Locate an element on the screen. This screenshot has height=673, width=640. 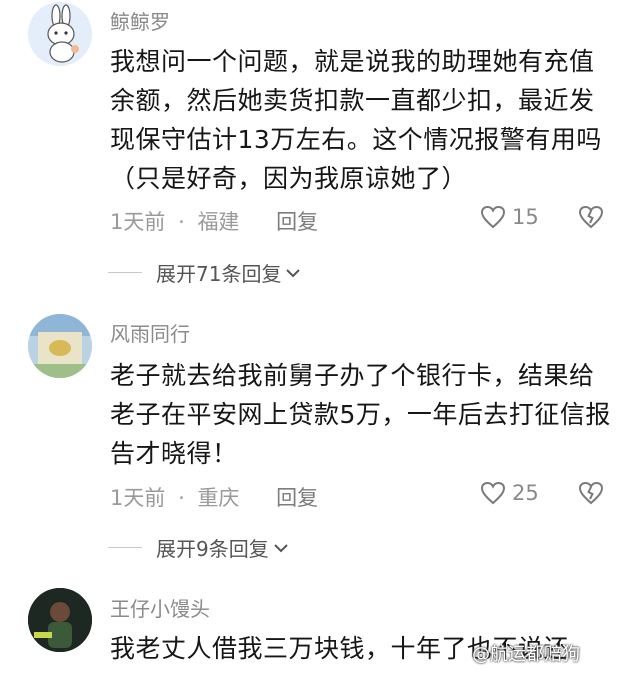
expand-replies-label: 展开9条回复 is located at coordinates (212, 549).